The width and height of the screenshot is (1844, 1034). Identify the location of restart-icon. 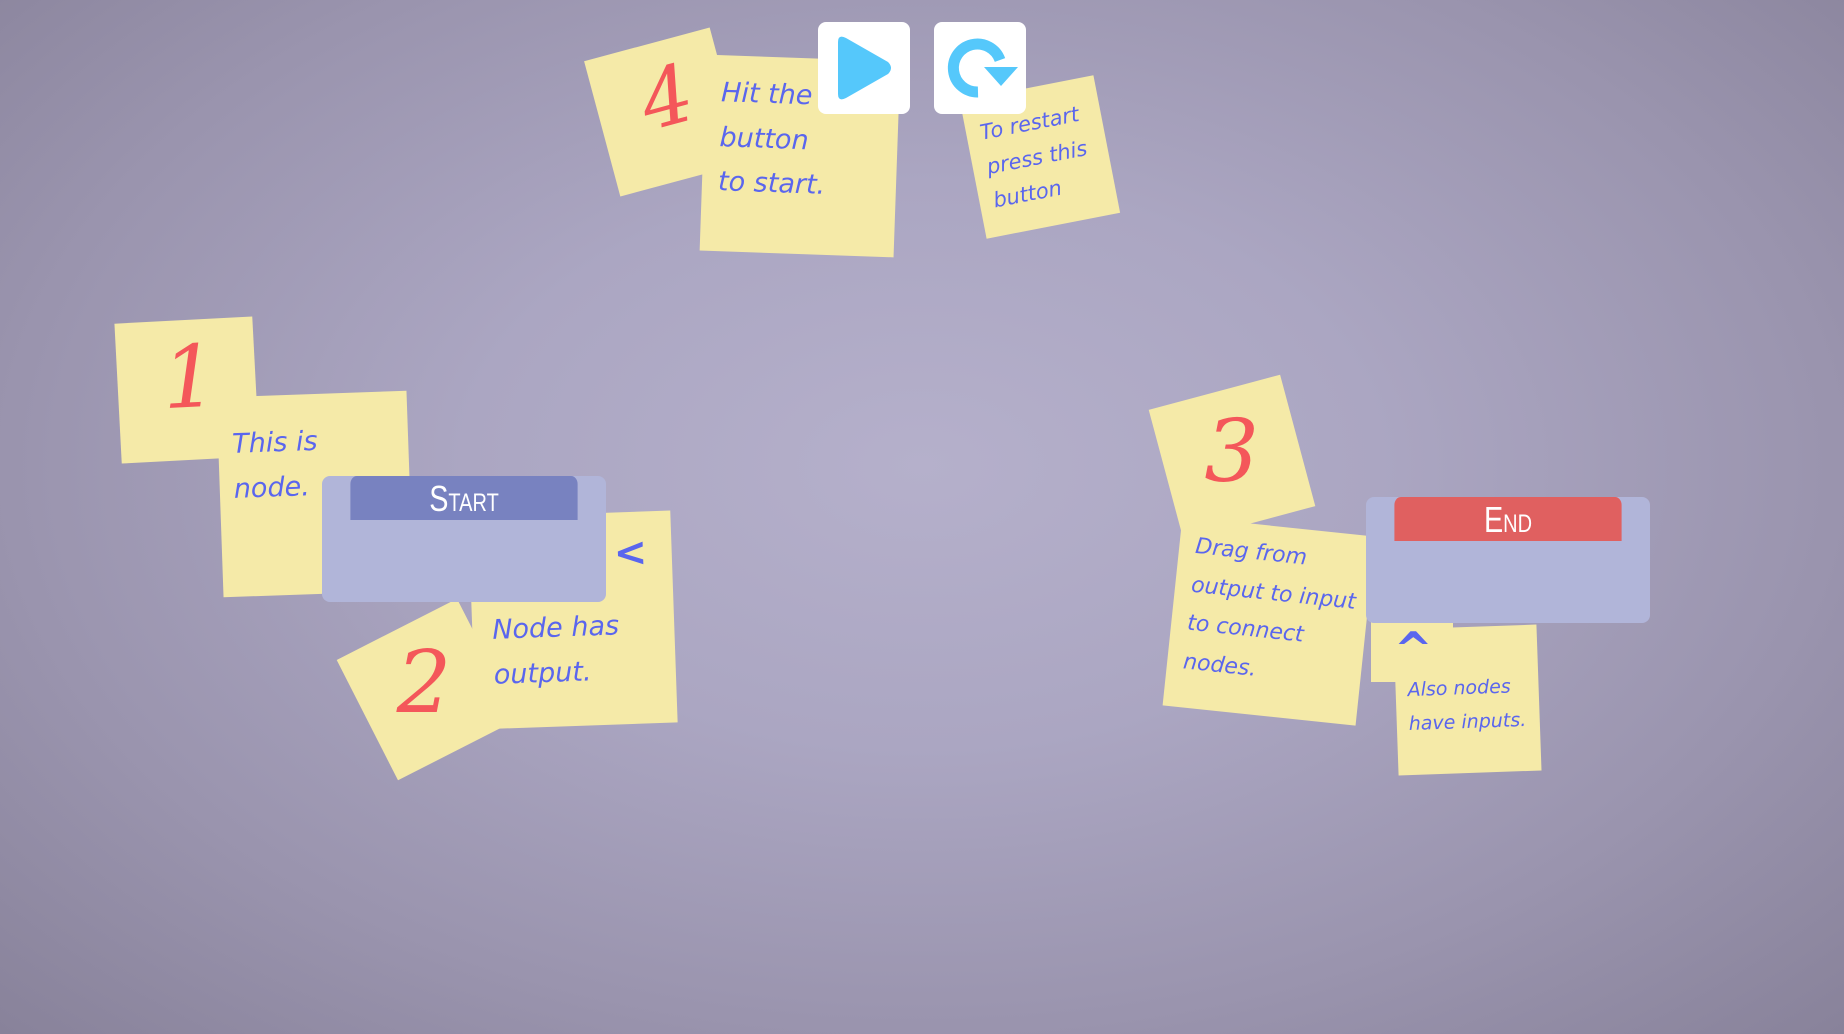
(982, 68).